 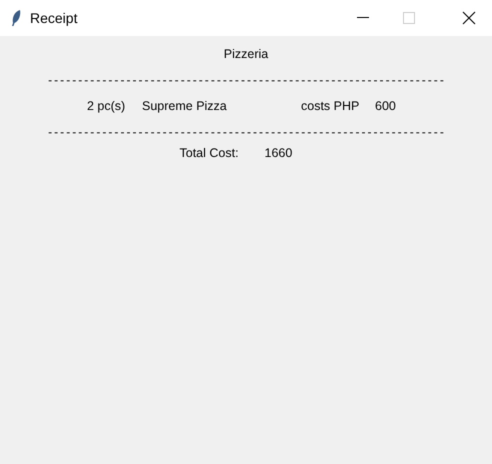 I want to click on total-label: Total Cost:, so click(x=210, y=153).